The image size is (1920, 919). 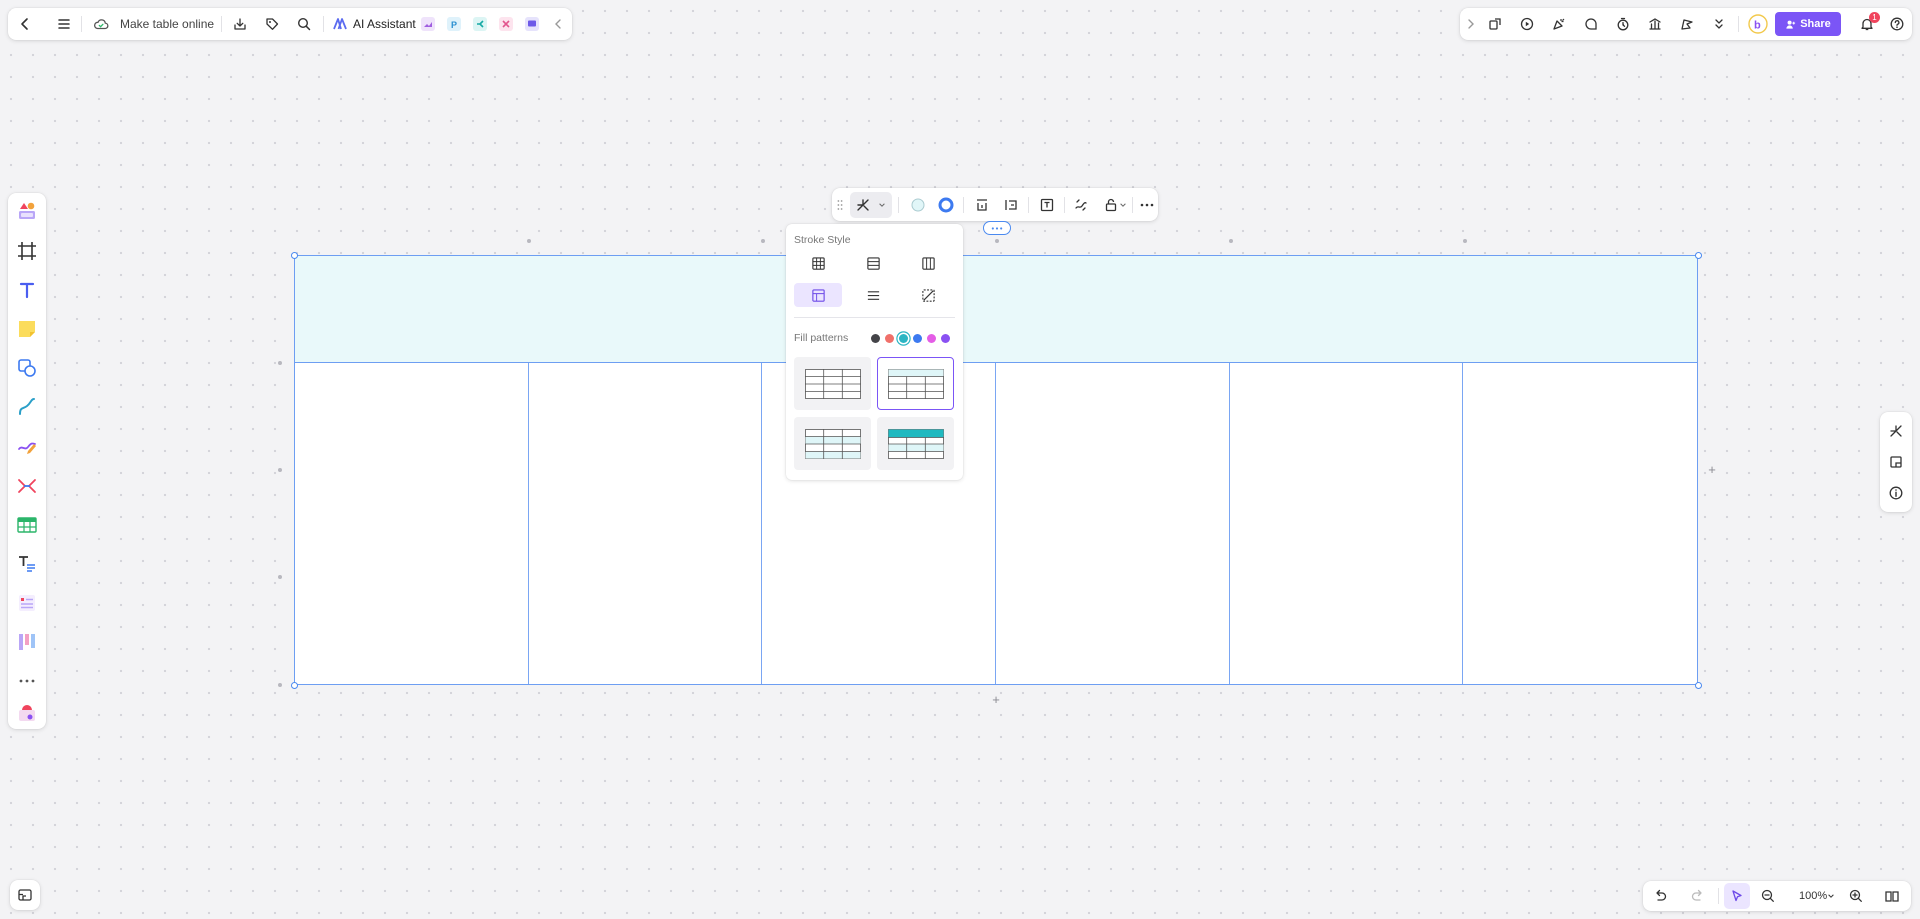 I want to click on color-swatch-teal, so click(x=903, y=338).